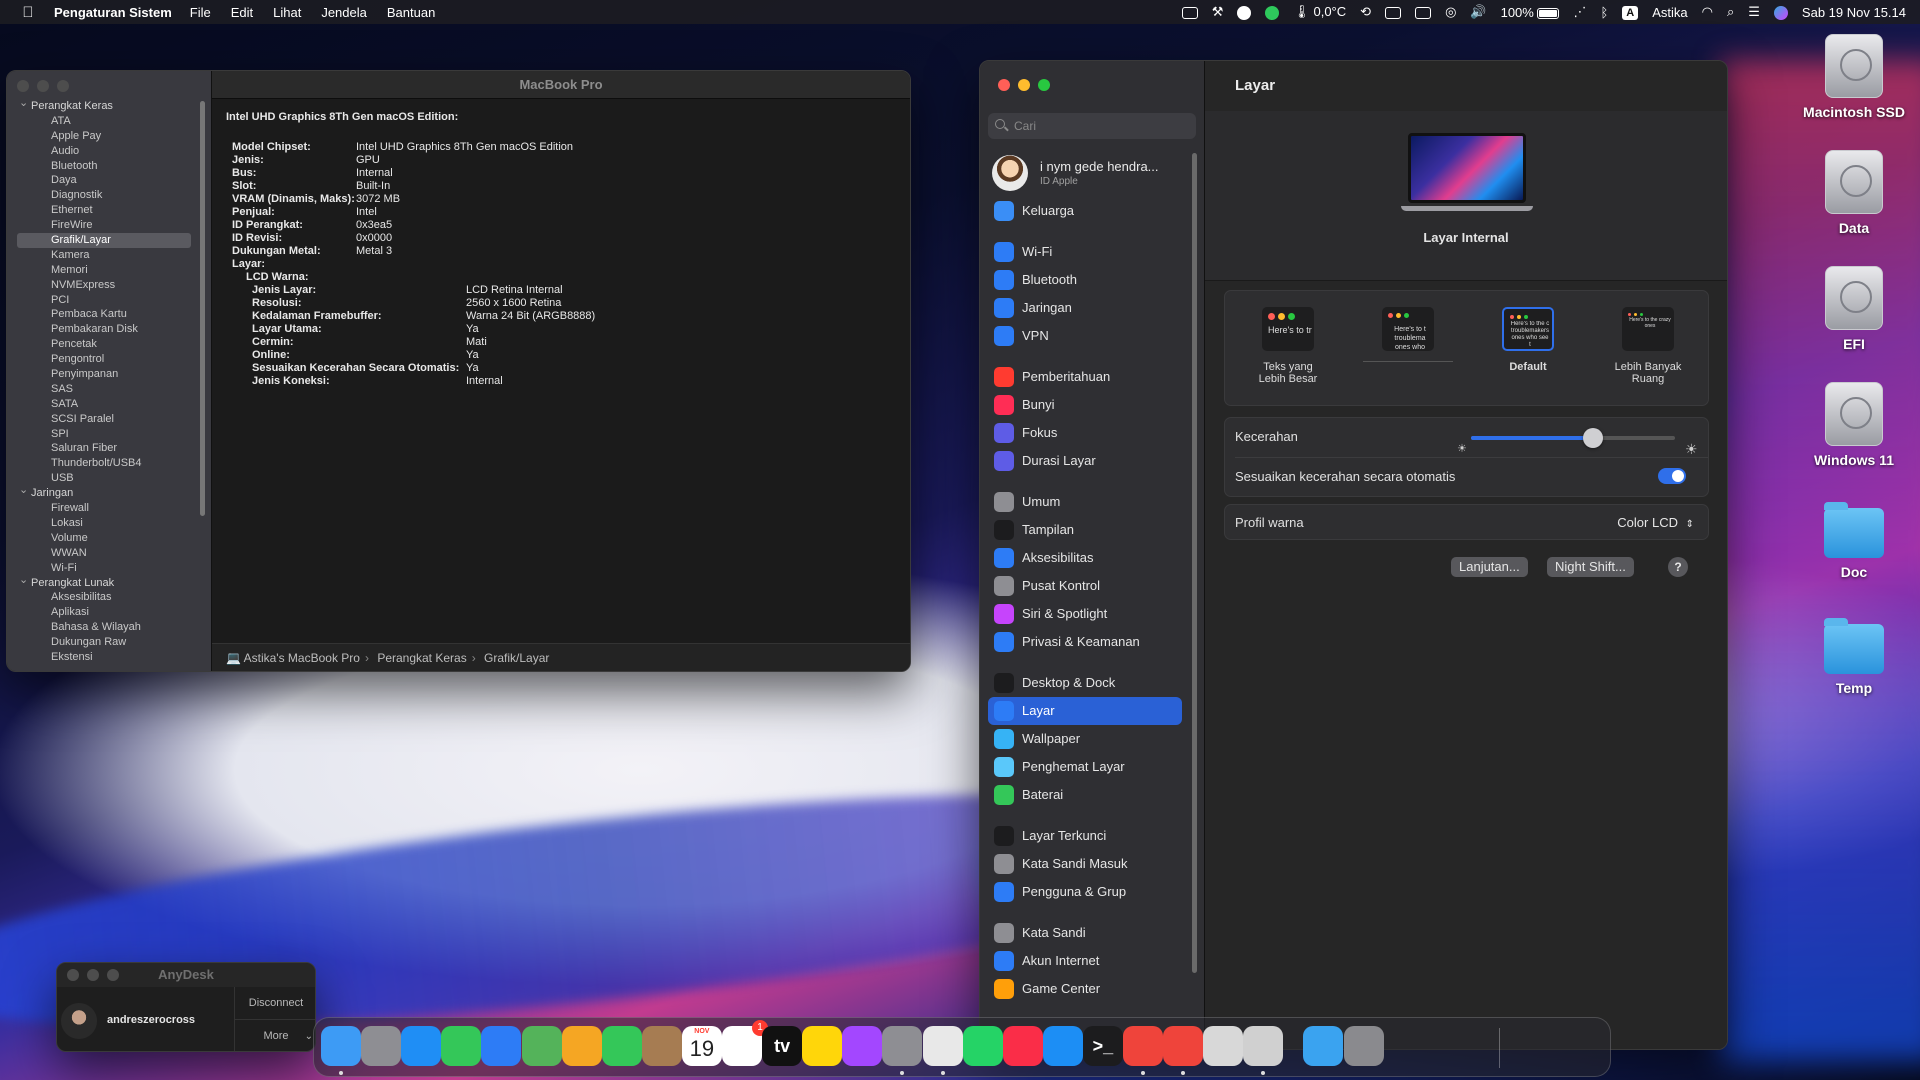 The height and width of the screenshot is (1080, 1920). Describe the element at coordinates (1319, 12) in the screenshot. I see `temperature-status: 🌡 0,0°C` at that location.